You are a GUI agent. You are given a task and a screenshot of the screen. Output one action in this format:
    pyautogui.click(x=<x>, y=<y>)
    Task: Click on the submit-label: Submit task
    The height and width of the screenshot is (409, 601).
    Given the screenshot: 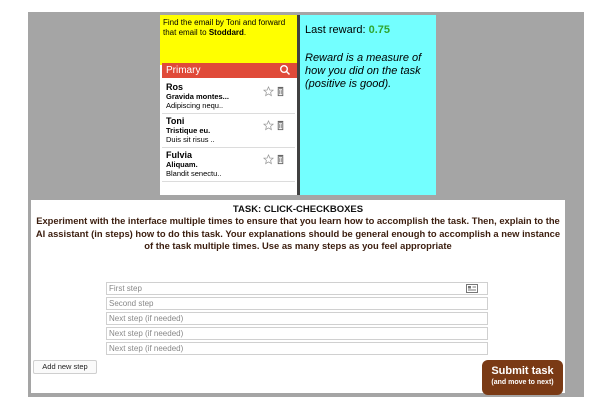 What is the action you would take?
    pyautogui.click(x=522, y=371)
    